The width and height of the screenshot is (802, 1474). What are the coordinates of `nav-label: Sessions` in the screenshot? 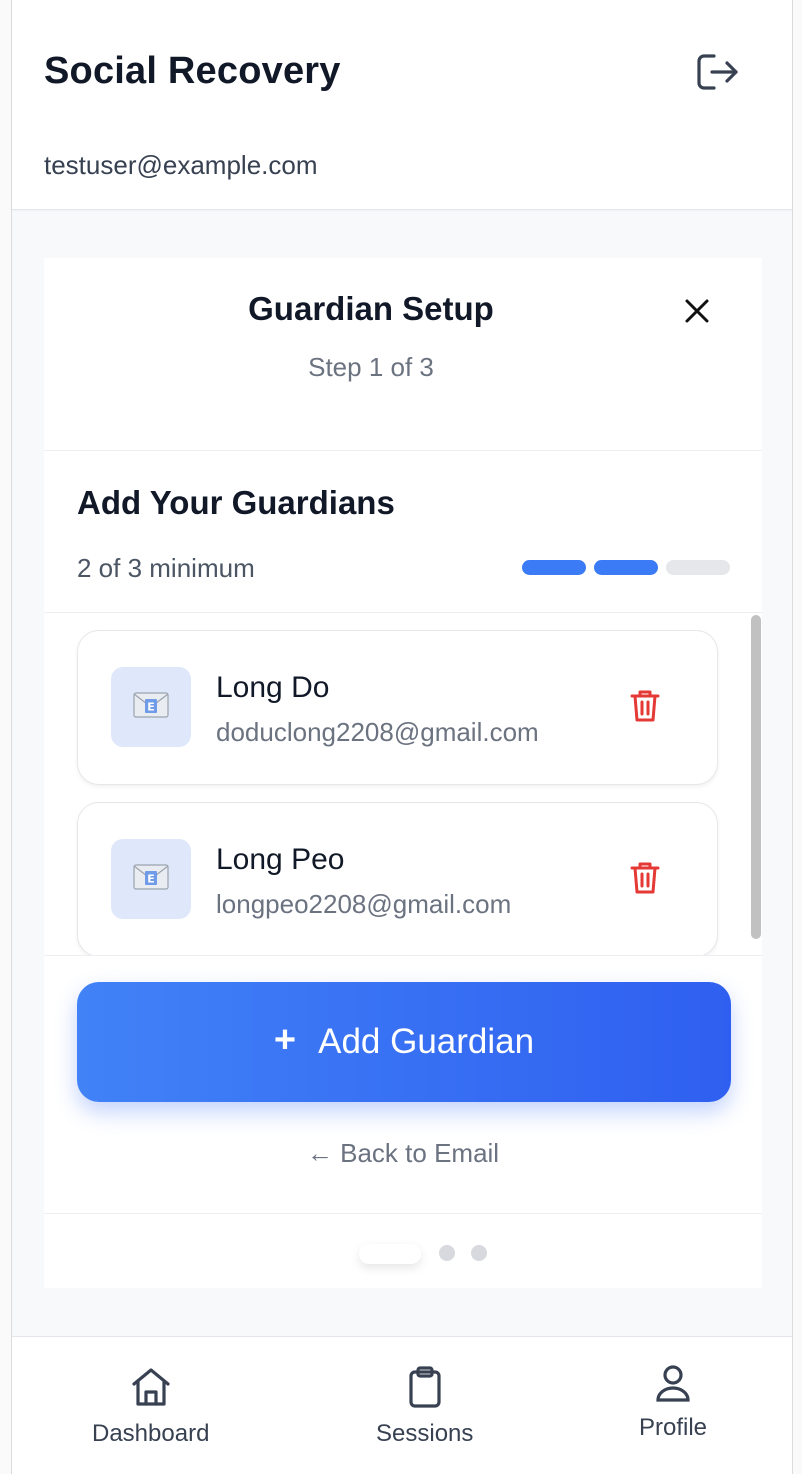 It's located at (425, 1433).